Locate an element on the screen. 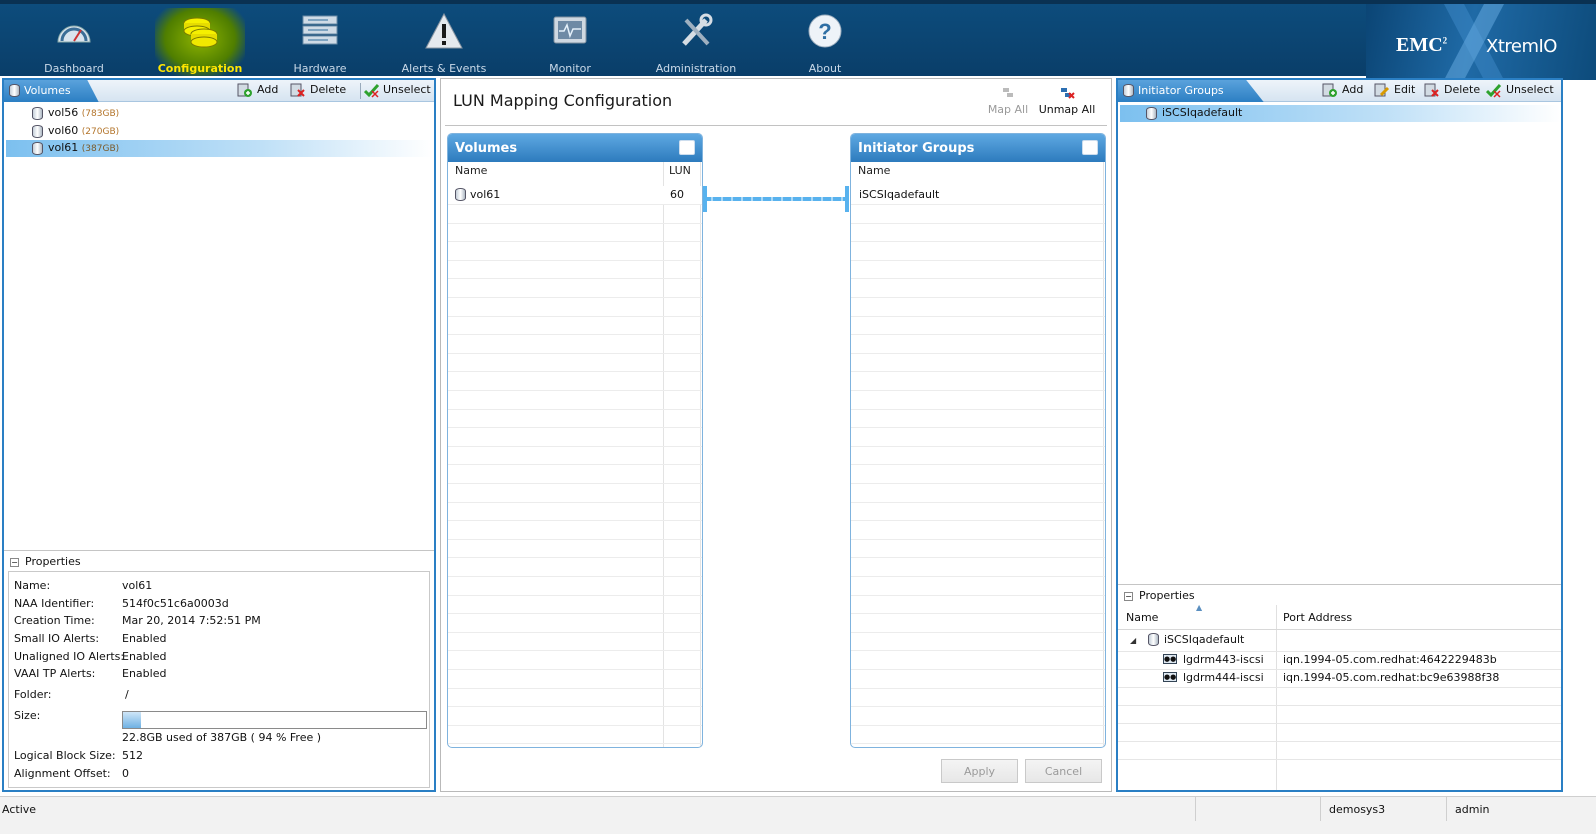 This screenshot has height=834, width=1596. status-bar: Active demosys3 admin is located at coordinates (798, 815).